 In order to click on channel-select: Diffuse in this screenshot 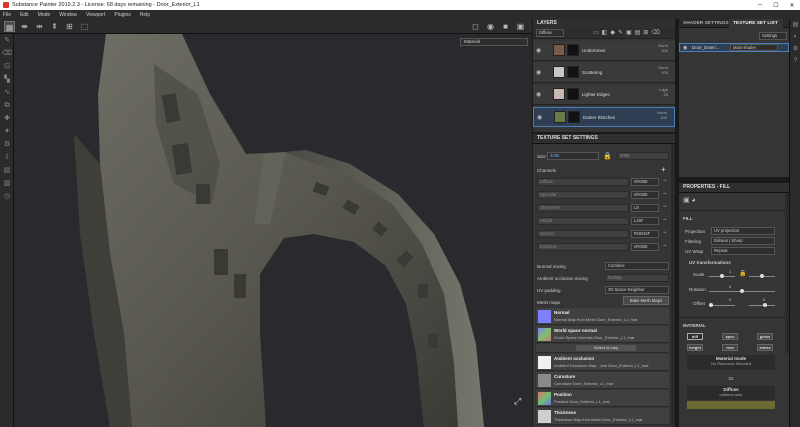, I will do `click(550, 33)`.